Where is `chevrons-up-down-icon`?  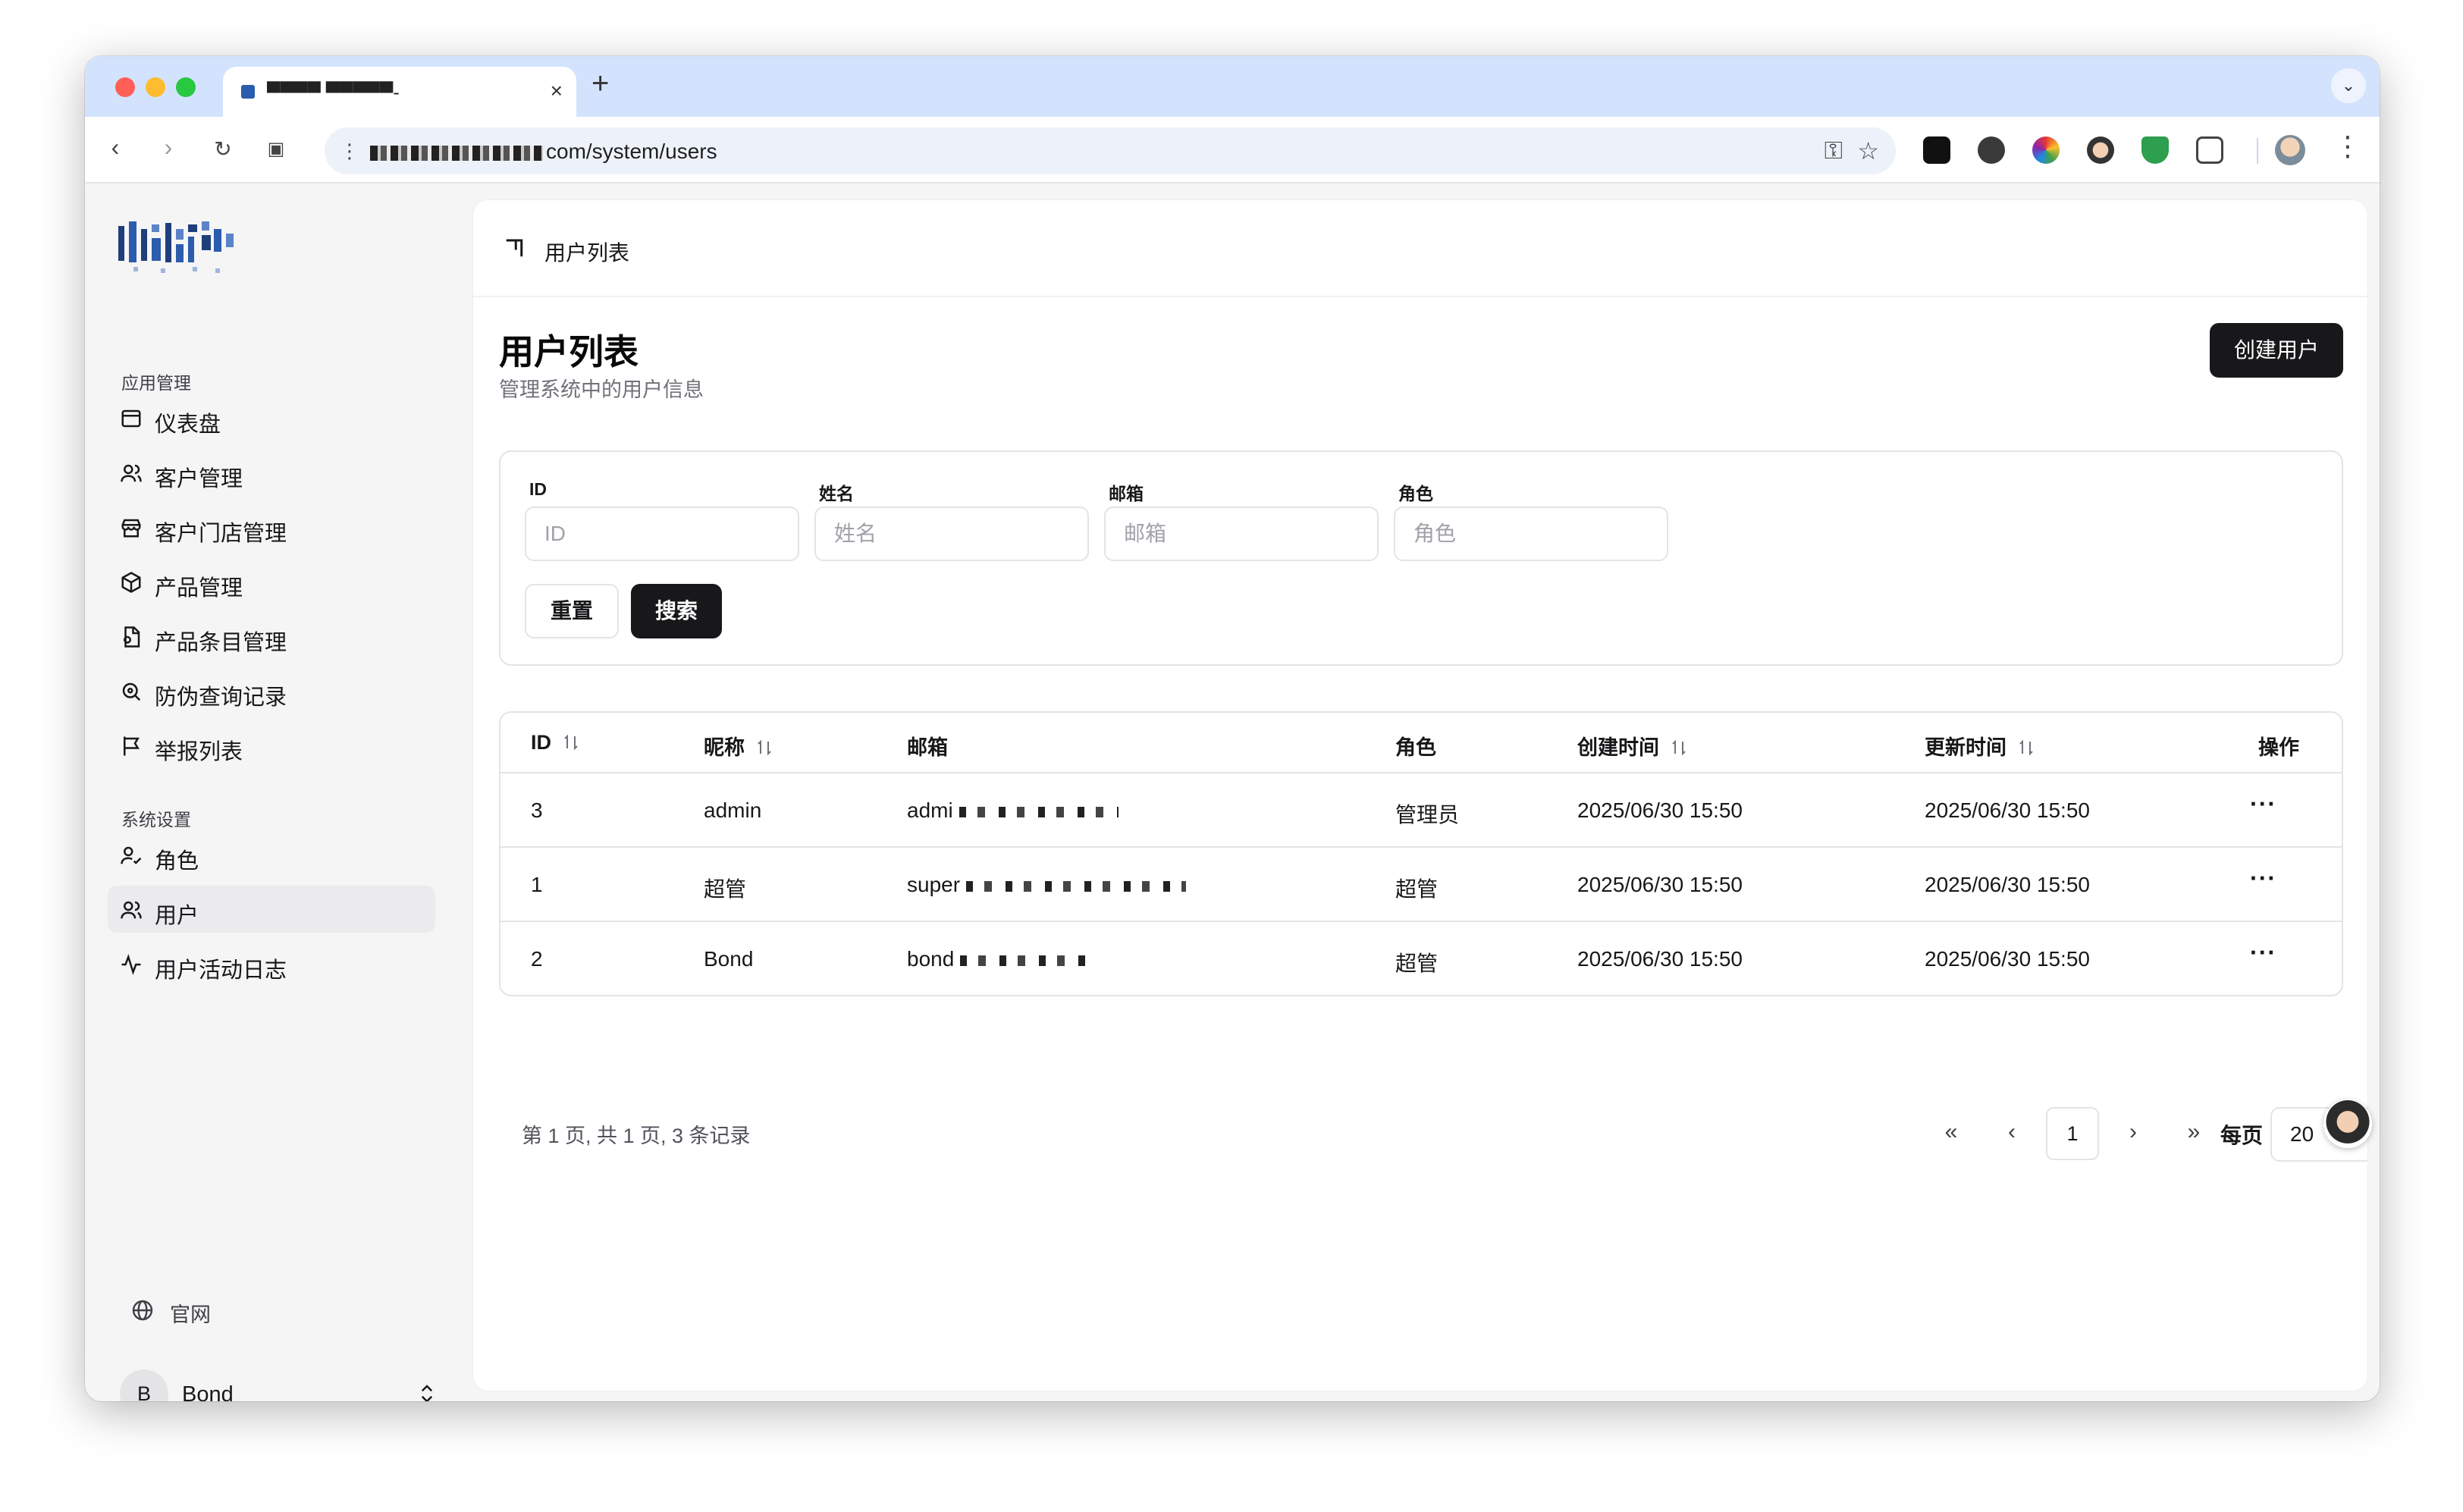
chevrons-up-down-icon is located at coordinates (427, 1390).